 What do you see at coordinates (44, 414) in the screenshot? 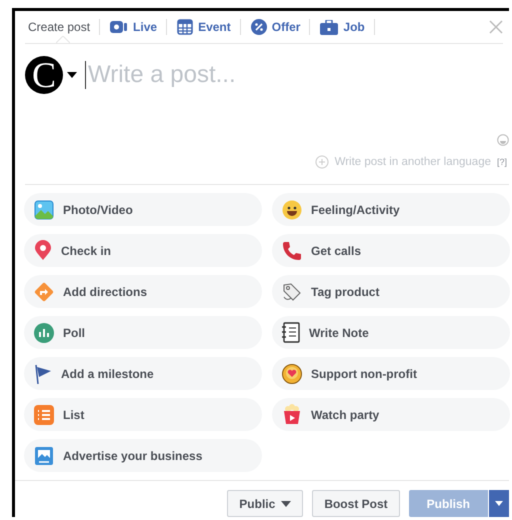
I see `list-icon` at bounding box center [44, 414].